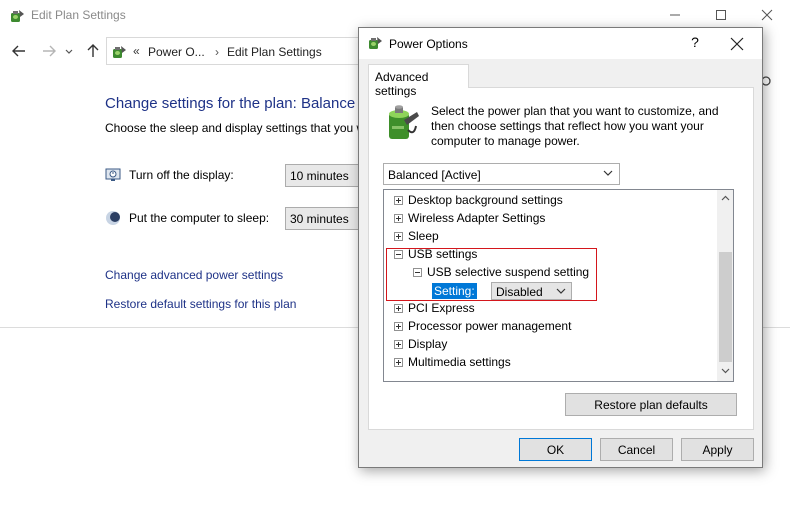 The width and height of the screenshot is (790, 520). I want to click on monitor-icon, so click(113, 174).